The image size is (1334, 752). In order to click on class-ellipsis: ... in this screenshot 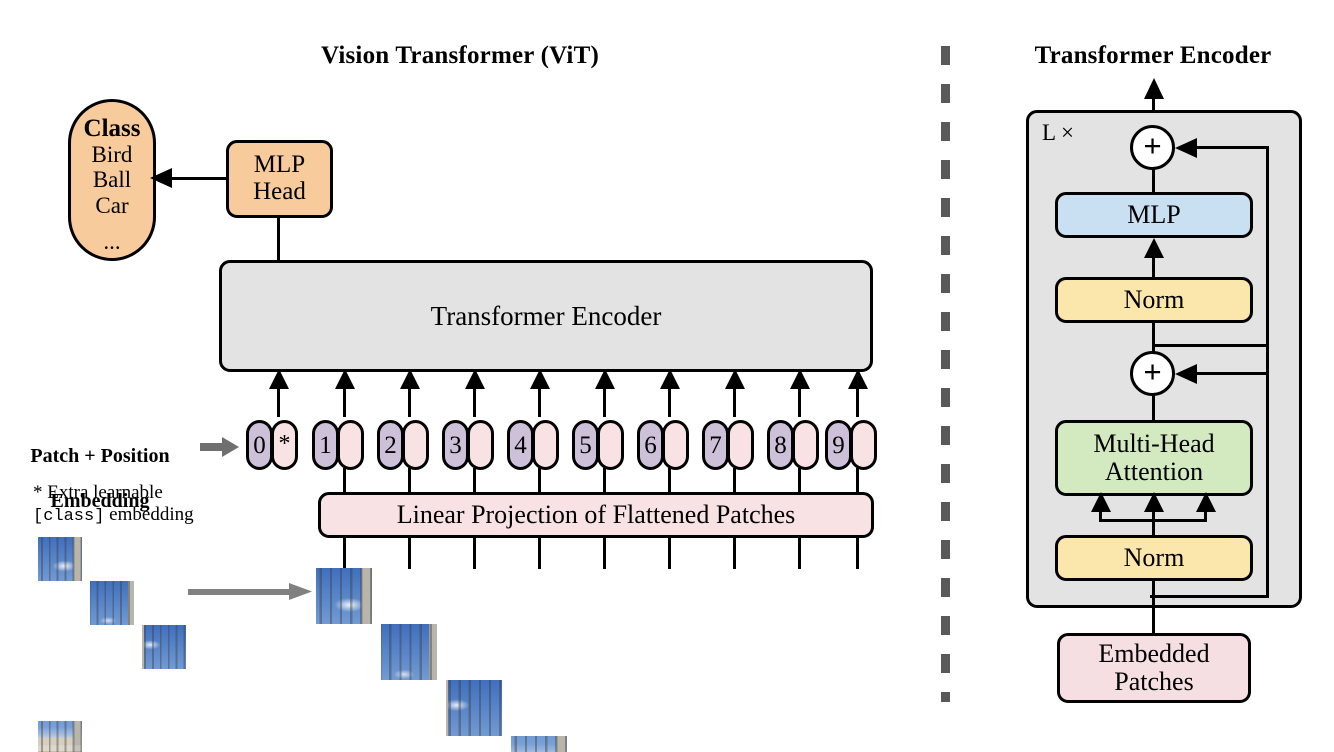, I will do `click(112, 241)`.